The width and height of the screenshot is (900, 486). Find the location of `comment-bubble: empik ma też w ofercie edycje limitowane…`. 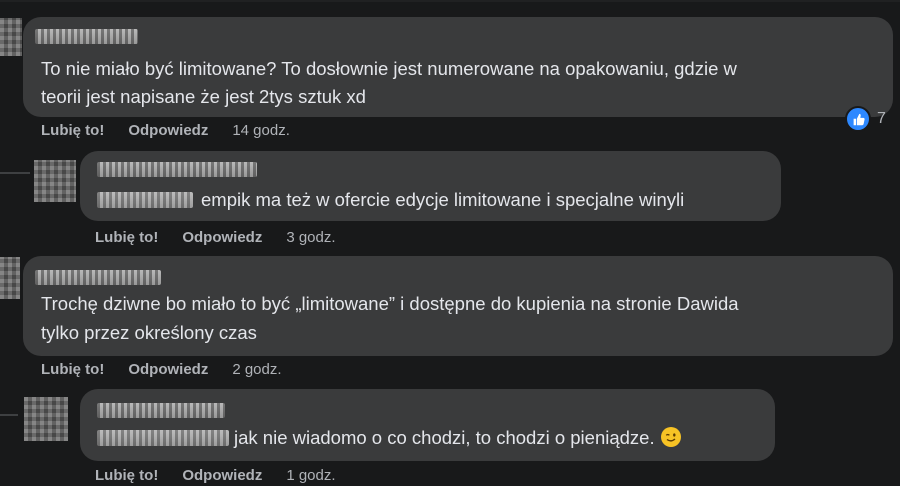

comment-bubble: empik ma też w ofercie edycje limitowane… is located at coordinates (430, 186).